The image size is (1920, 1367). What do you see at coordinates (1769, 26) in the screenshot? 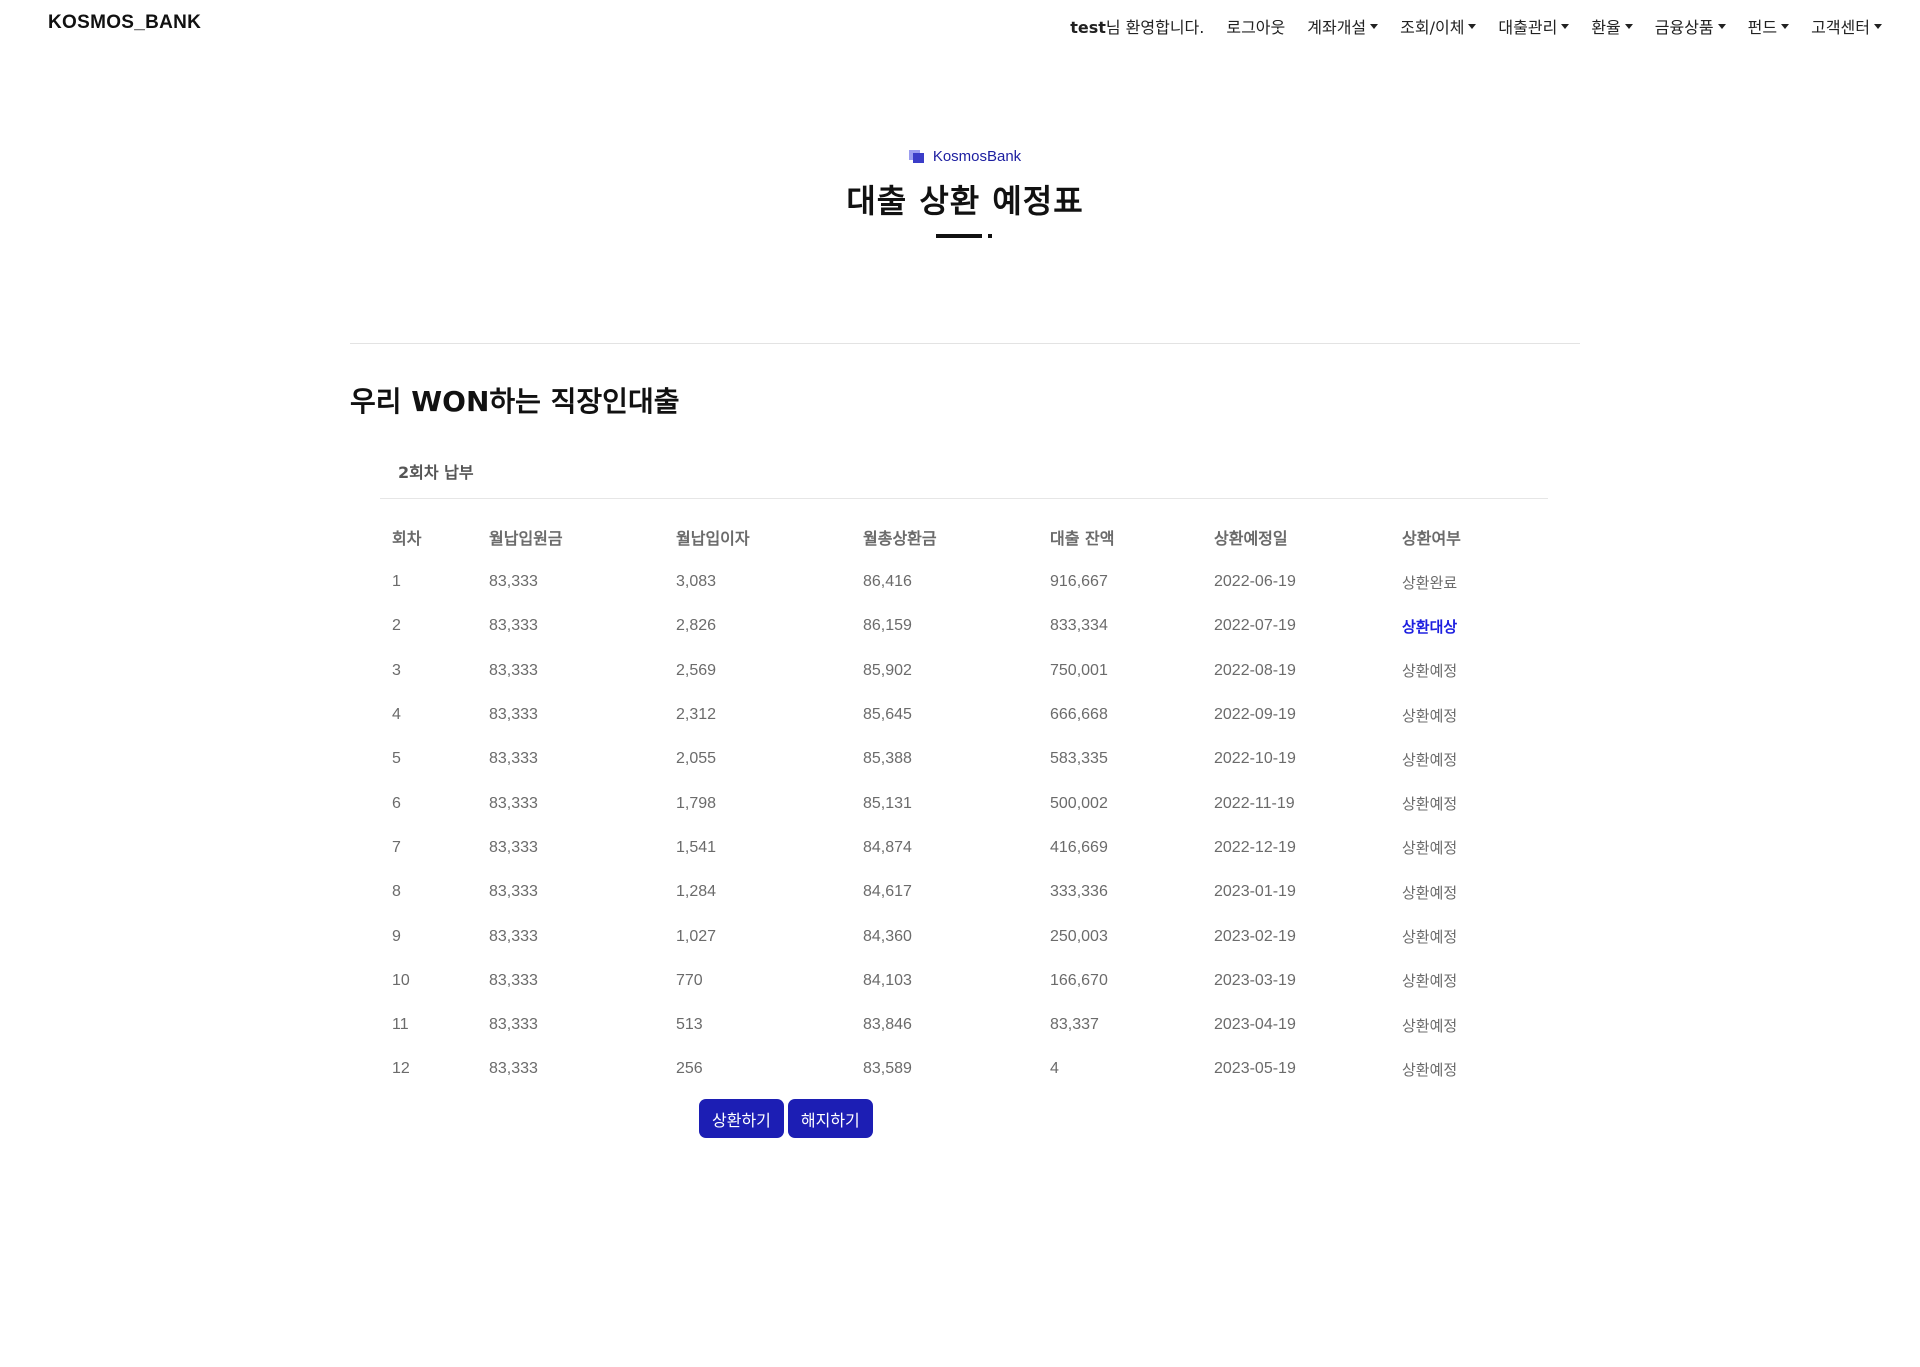
I see `nav-fund: 펀드` at bounding box center [1769, 26].